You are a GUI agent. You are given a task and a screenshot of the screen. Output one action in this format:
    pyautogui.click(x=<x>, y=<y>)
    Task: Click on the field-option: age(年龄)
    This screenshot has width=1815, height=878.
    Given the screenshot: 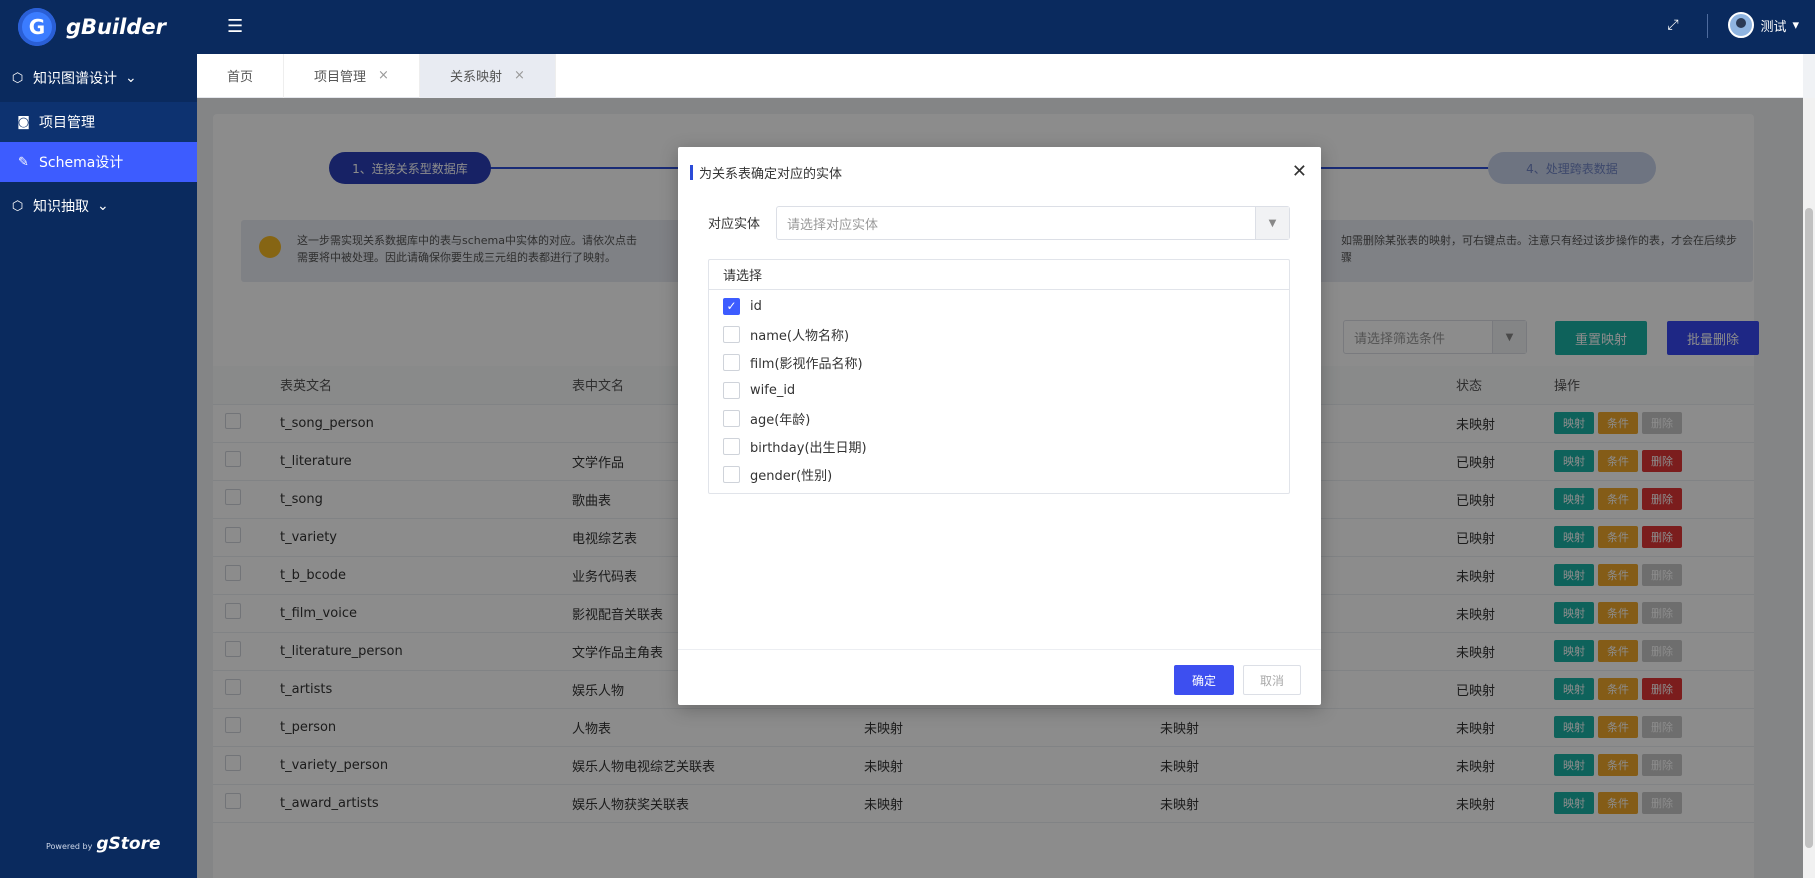 What is the action you would take?
    pyautogui.click(x=999, y=418)
    